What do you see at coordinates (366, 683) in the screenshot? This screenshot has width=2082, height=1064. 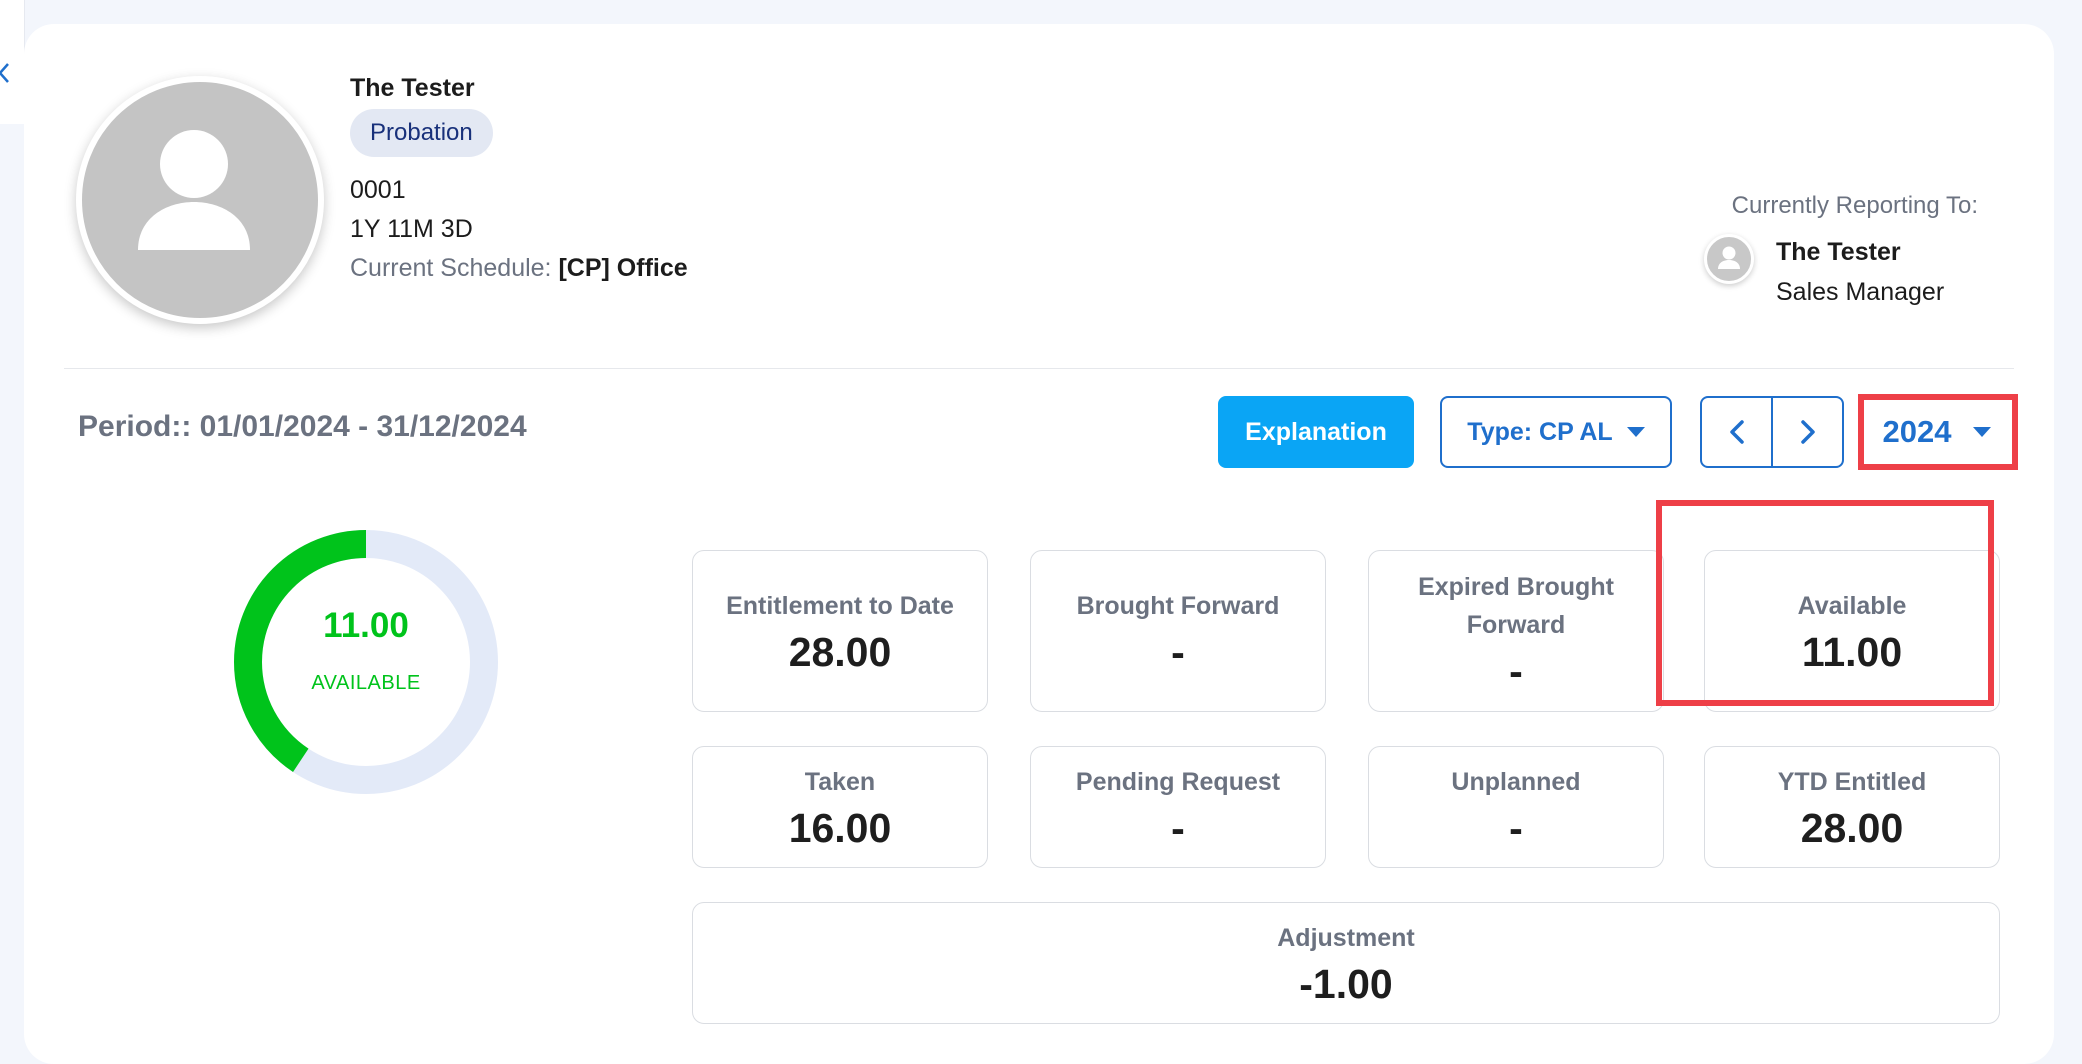 I see `donut-label: AVAILABLE` at bounding box center [366, 683].